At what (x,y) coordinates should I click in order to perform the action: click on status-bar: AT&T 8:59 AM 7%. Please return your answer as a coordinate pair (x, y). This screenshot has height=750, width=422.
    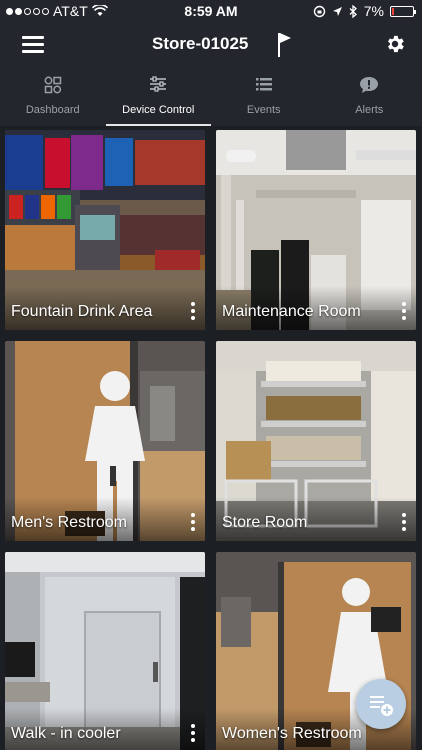
    Looking at the image, I should click on (211, 11).